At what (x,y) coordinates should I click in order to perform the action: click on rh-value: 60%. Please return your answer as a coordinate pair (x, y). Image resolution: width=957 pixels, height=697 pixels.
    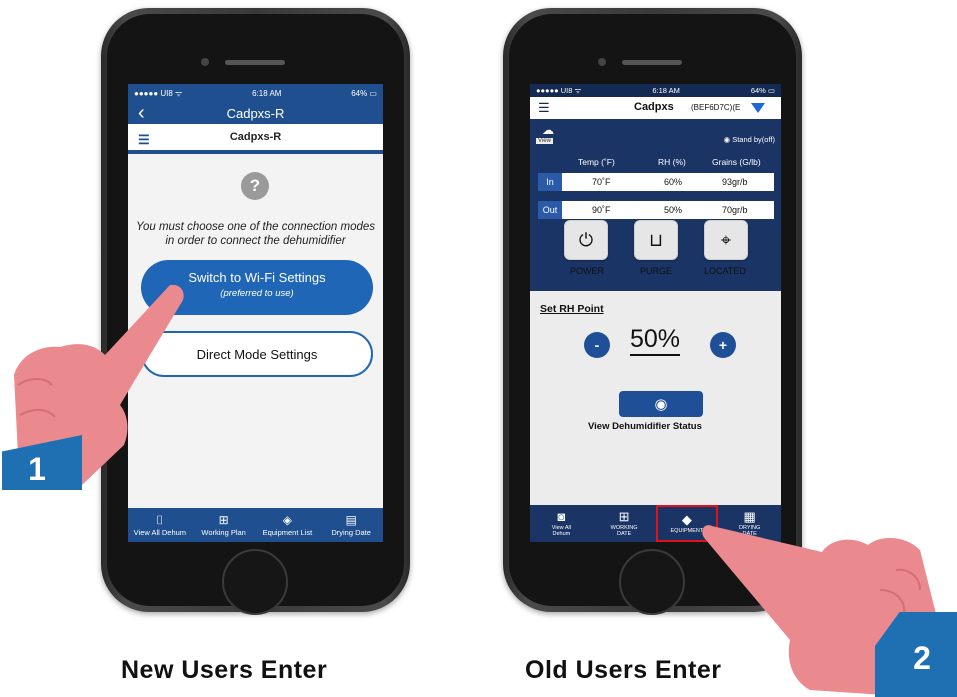
    Looking at the image, I should click on (673, 182).